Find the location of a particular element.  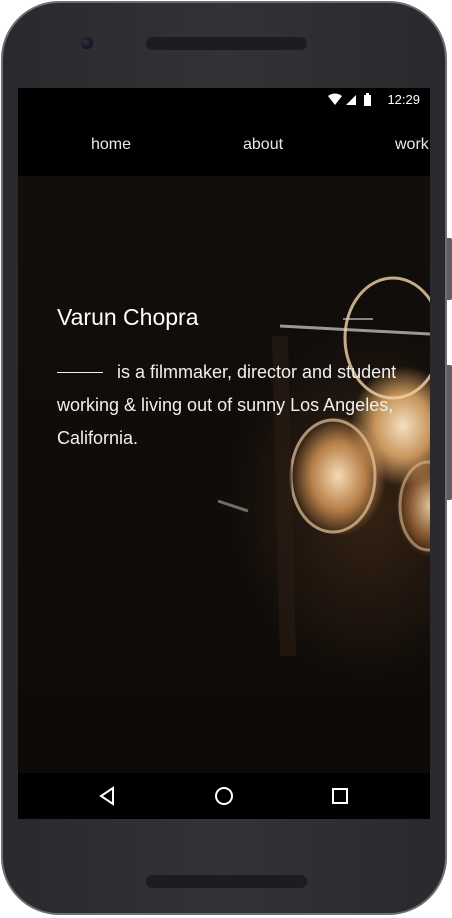

home-icon is located at coordinates (224, 796).